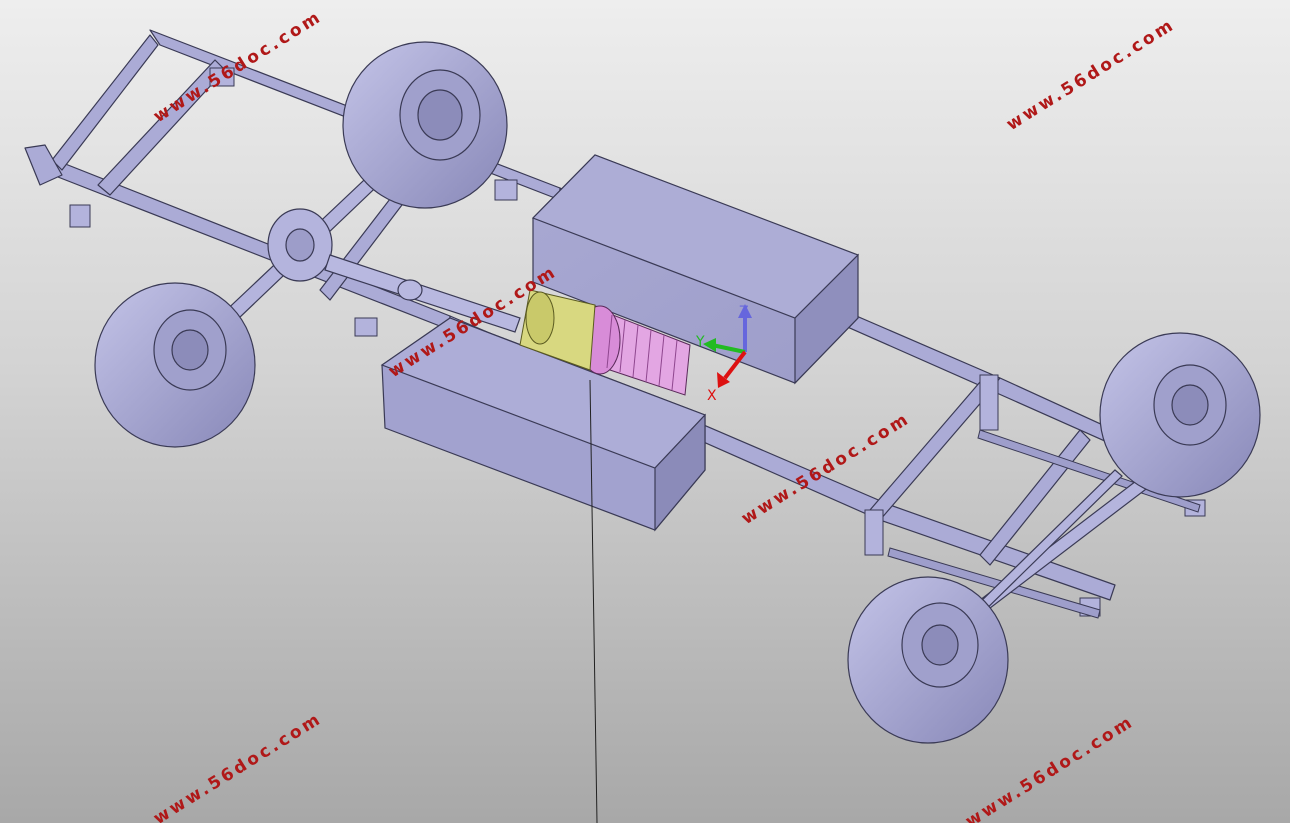  I want to click on wheel-front-left-bottom, so click(175, 365).